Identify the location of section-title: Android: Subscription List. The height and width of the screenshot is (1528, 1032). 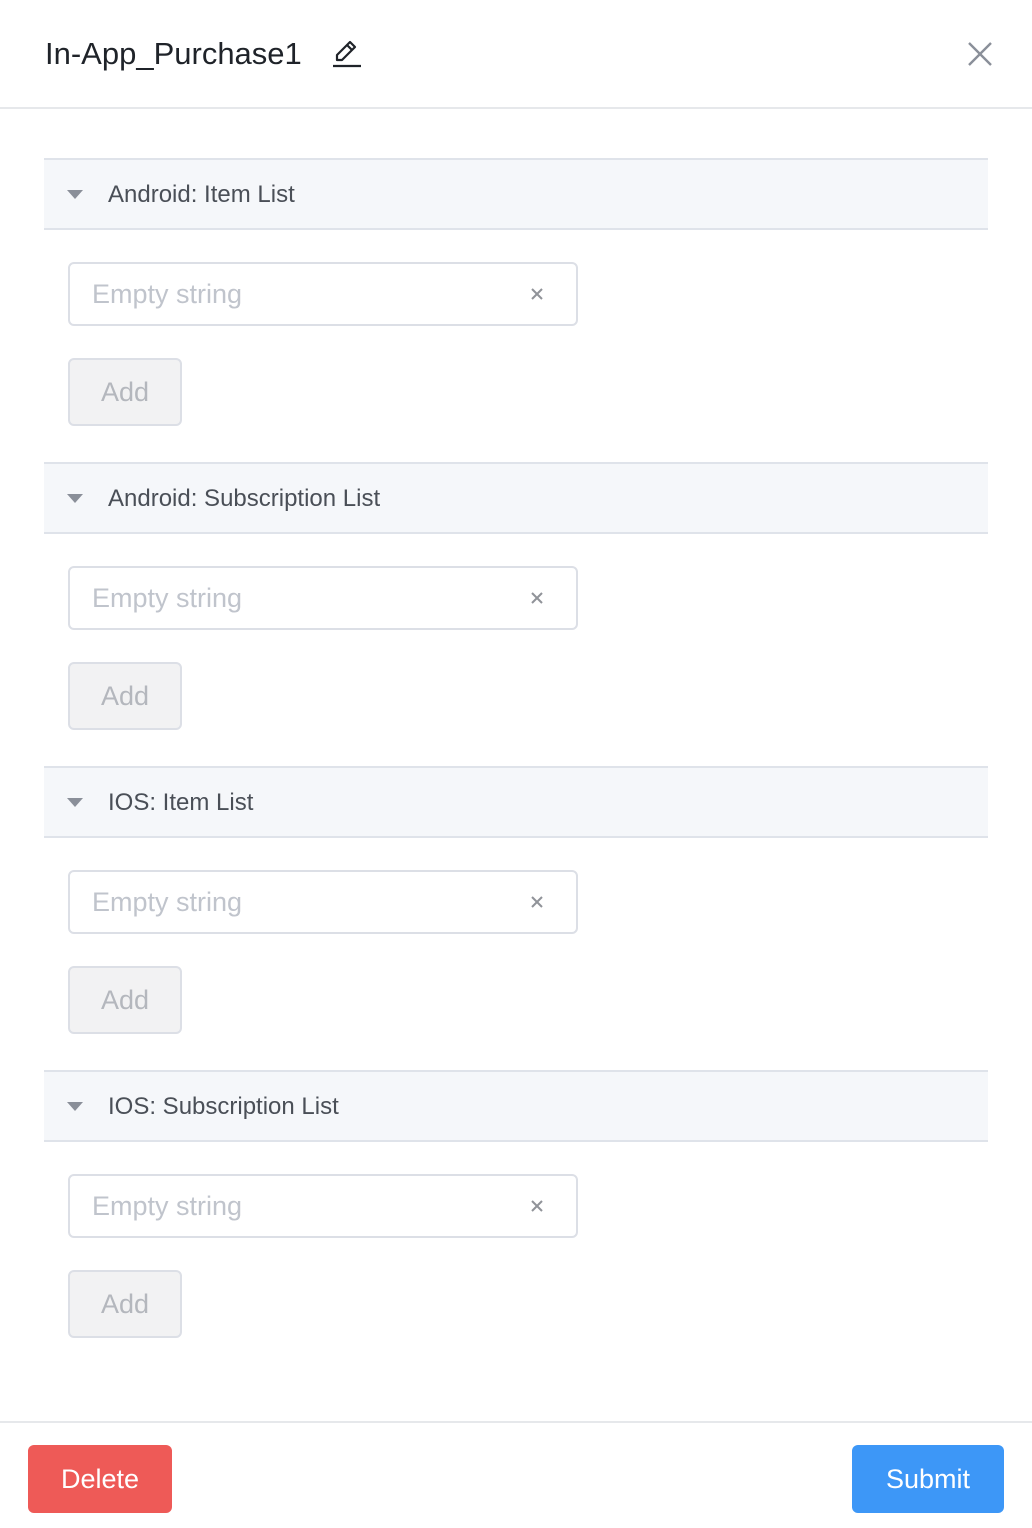
(244, 498).